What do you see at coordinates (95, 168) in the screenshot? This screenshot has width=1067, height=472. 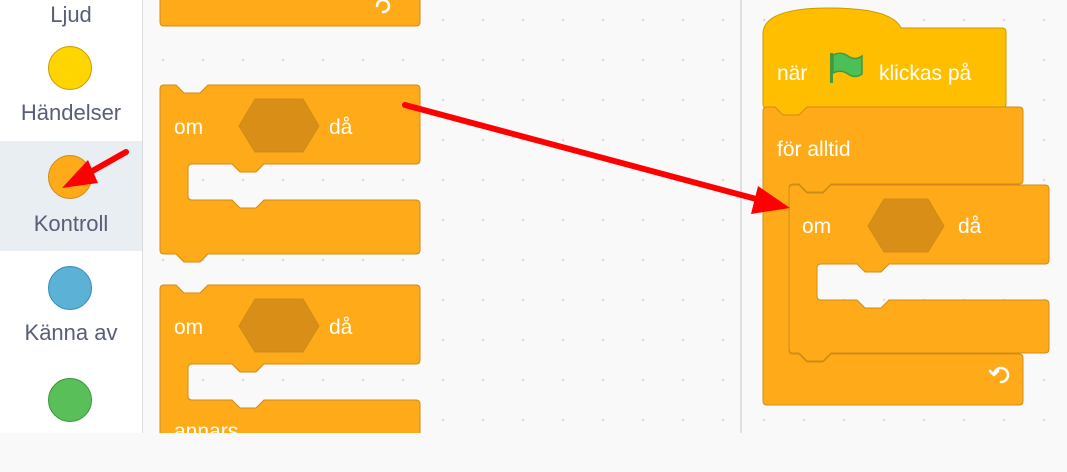 I see `red-arrow-icon` at bounding box center [95, 168].